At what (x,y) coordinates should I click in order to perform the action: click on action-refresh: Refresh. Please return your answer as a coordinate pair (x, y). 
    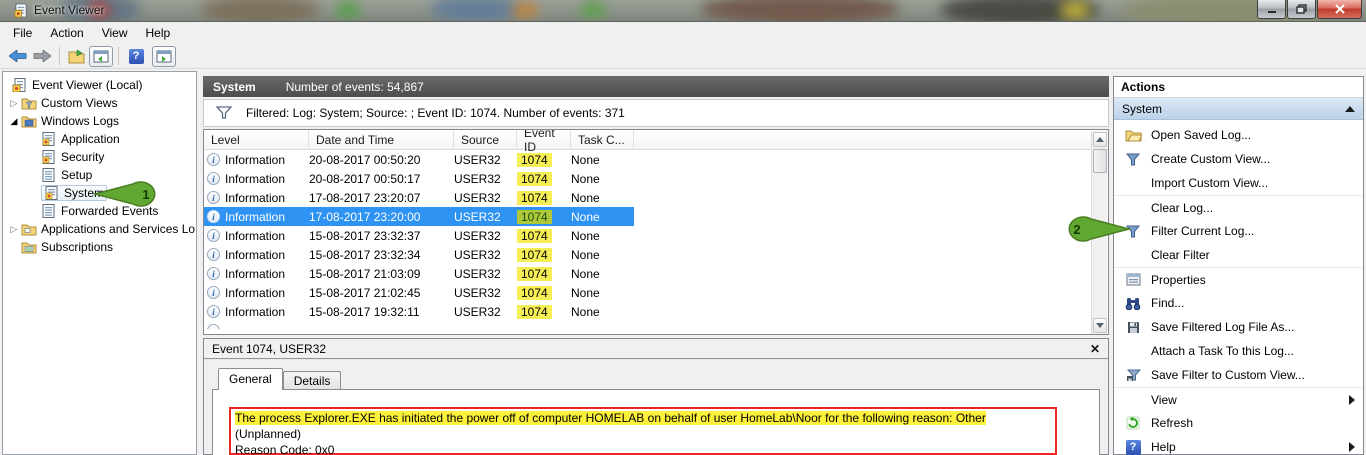
    Looking at the image, I should click on (1238, 423).